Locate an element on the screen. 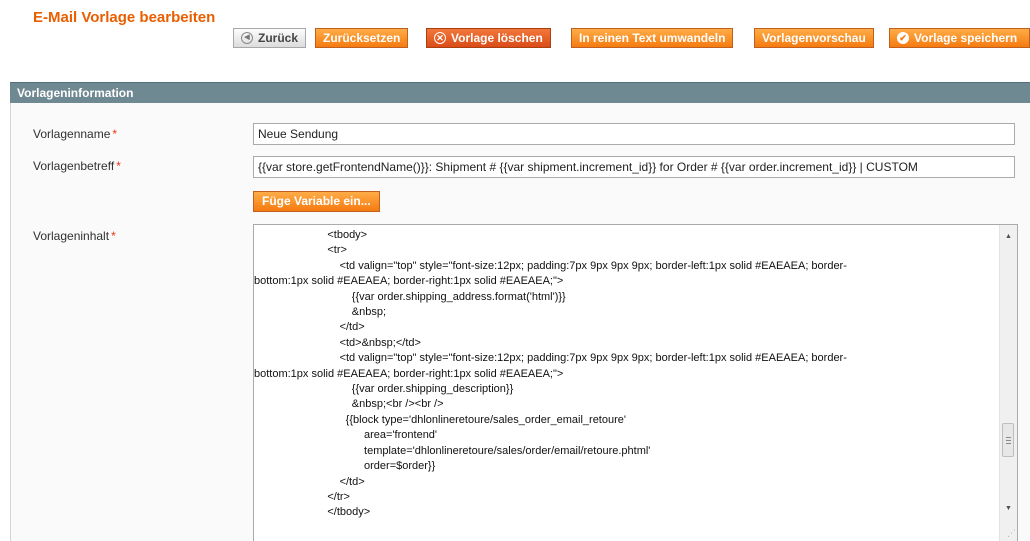 The image size is (1030, 541). preview-template-button: Vorlagenvorschau is located at coordinates (814, 38).